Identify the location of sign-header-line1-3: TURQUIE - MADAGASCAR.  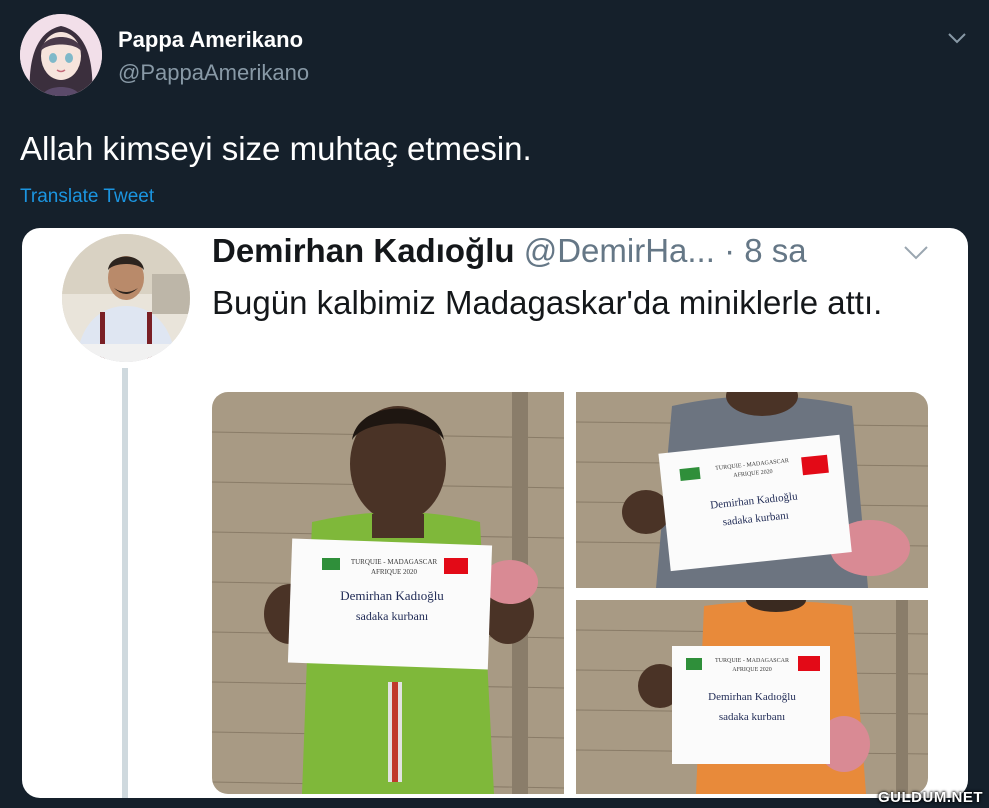
(752, 661).